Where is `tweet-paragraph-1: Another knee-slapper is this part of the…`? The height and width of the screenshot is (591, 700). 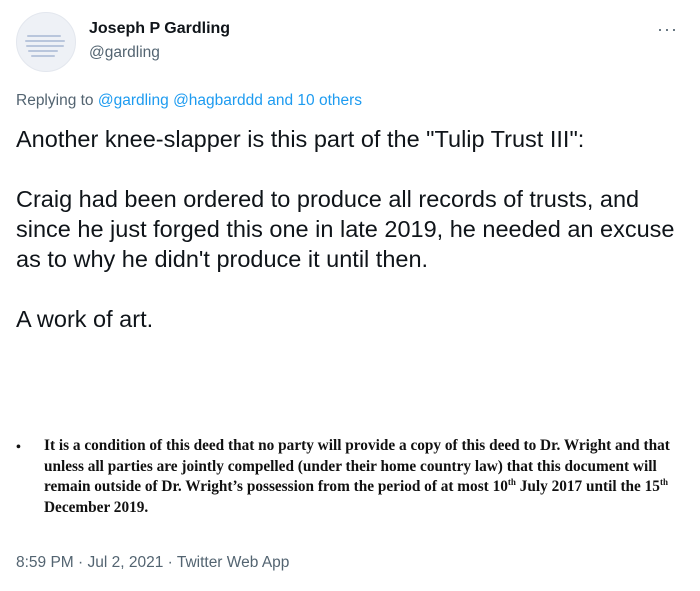 tweet-paragraph-1: Another knee-slapper is this part of the… is located at coordinates (300, 139).